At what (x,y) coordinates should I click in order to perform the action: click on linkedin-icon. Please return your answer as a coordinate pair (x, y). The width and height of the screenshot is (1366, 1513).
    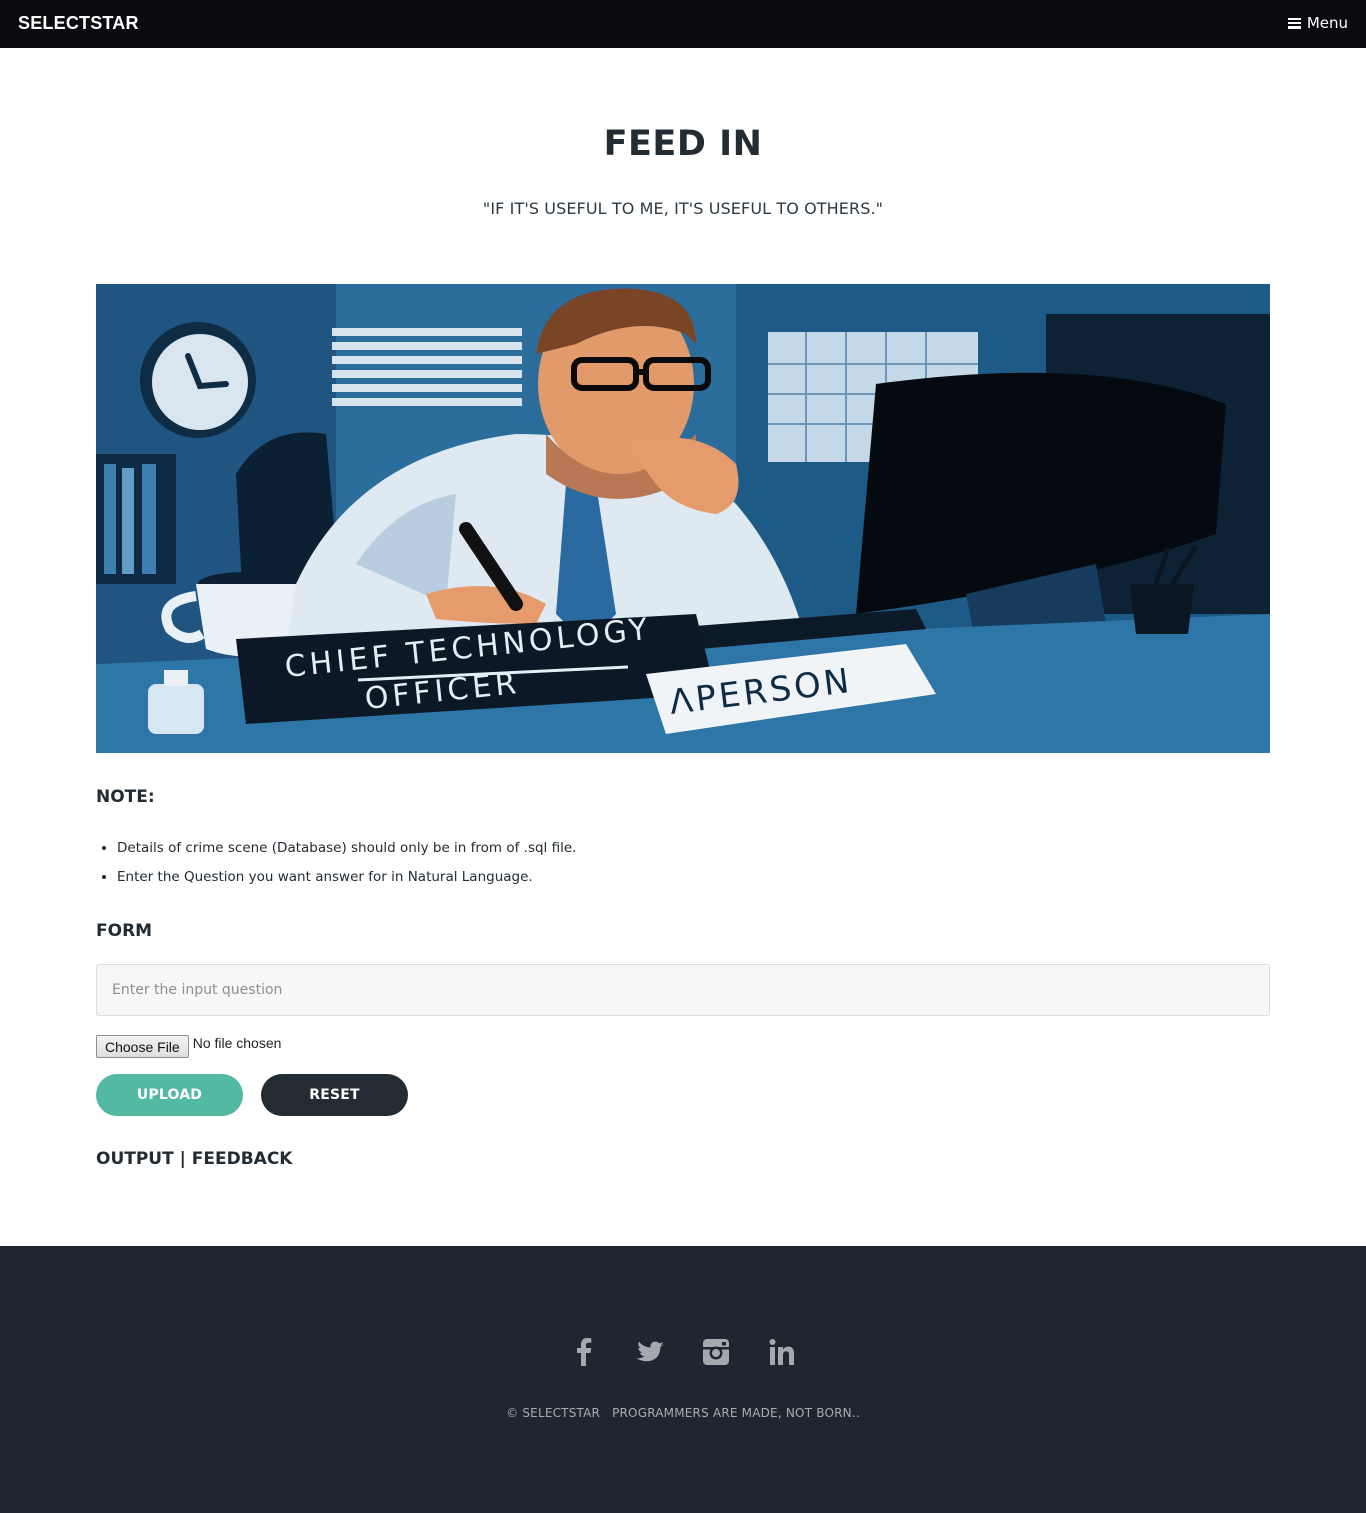
    Looking at the image, I should click on (782, 1352).